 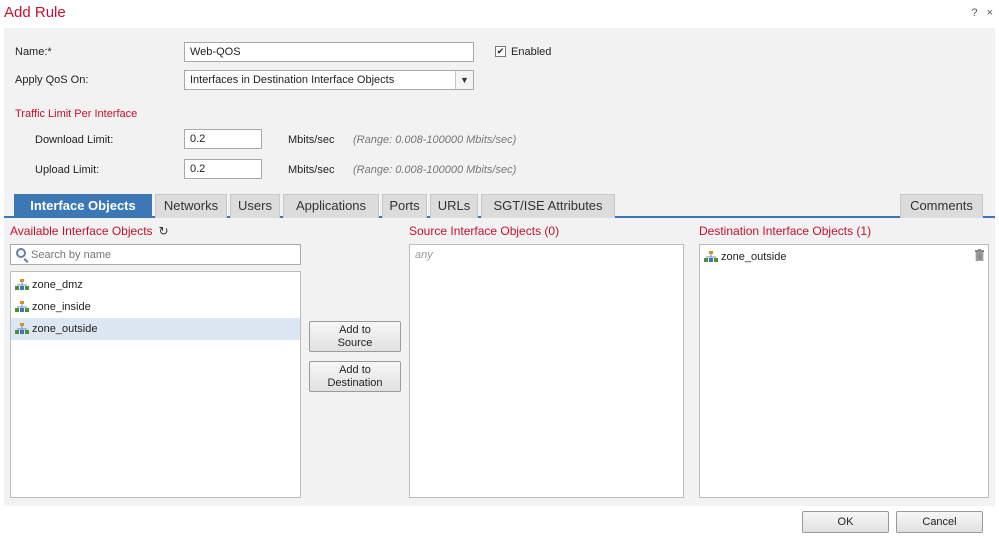 I want to click on chevron-down-icon: ▼, so click(x=464, y=80).